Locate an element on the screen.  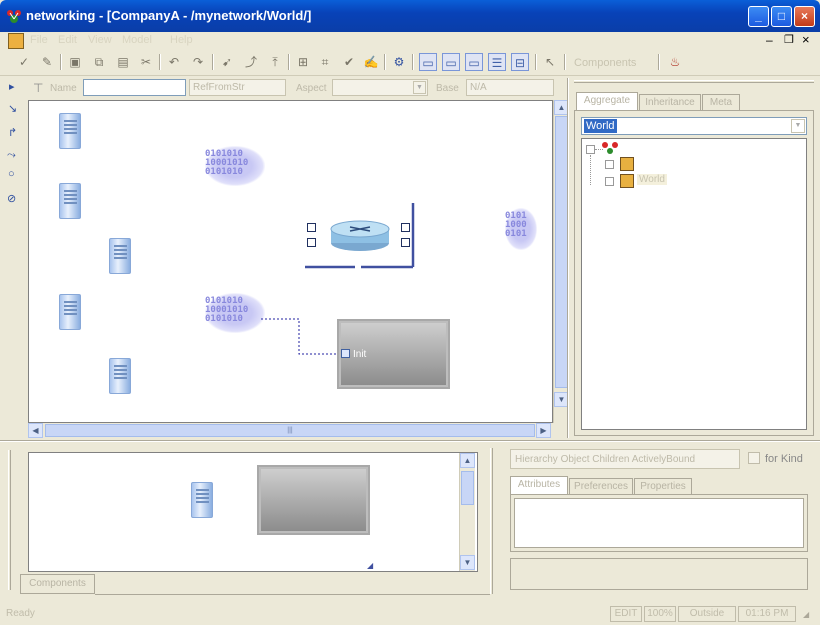
set-tool-icon: ⤳ is located at coordinates (11, 155).